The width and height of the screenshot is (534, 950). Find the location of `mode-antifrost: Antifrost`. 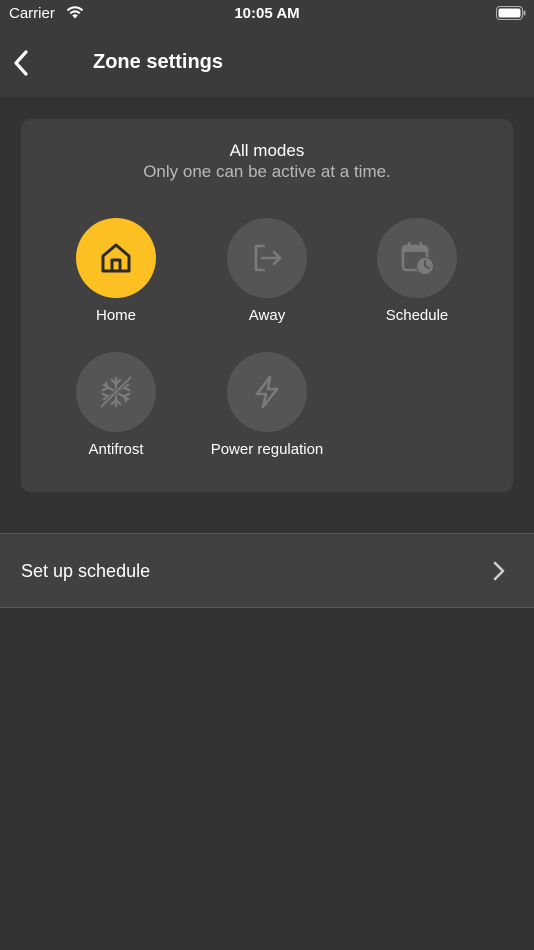

mode-antifrost: Antifrost is located at coordinates (116, 405).